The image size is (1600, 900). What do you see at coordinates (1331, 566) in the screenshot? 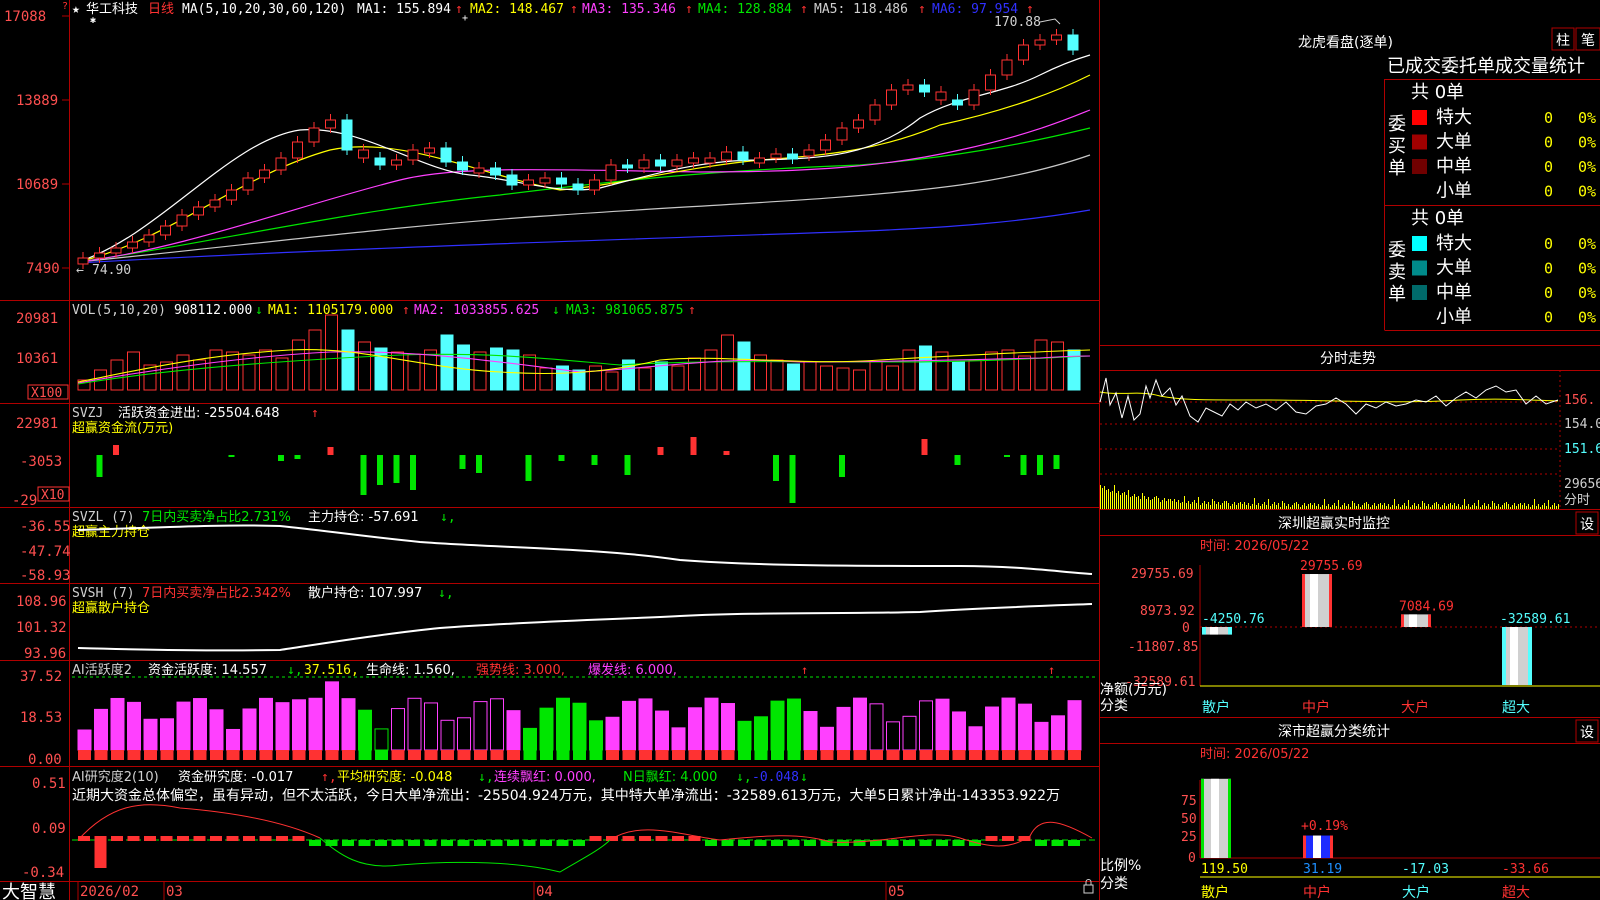
I see `monitor-value: 29755.69` at bounding box center [1331, 566].